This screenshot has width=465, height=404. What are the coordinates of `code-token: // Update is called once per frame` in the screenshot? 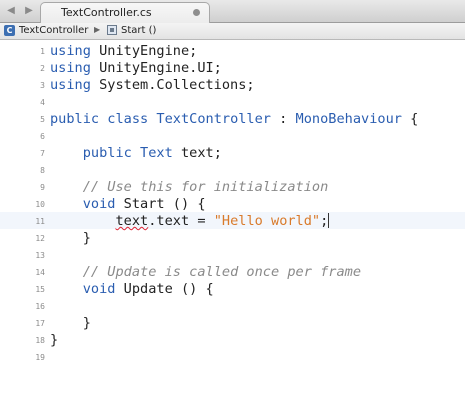 It's located at (222, 272).